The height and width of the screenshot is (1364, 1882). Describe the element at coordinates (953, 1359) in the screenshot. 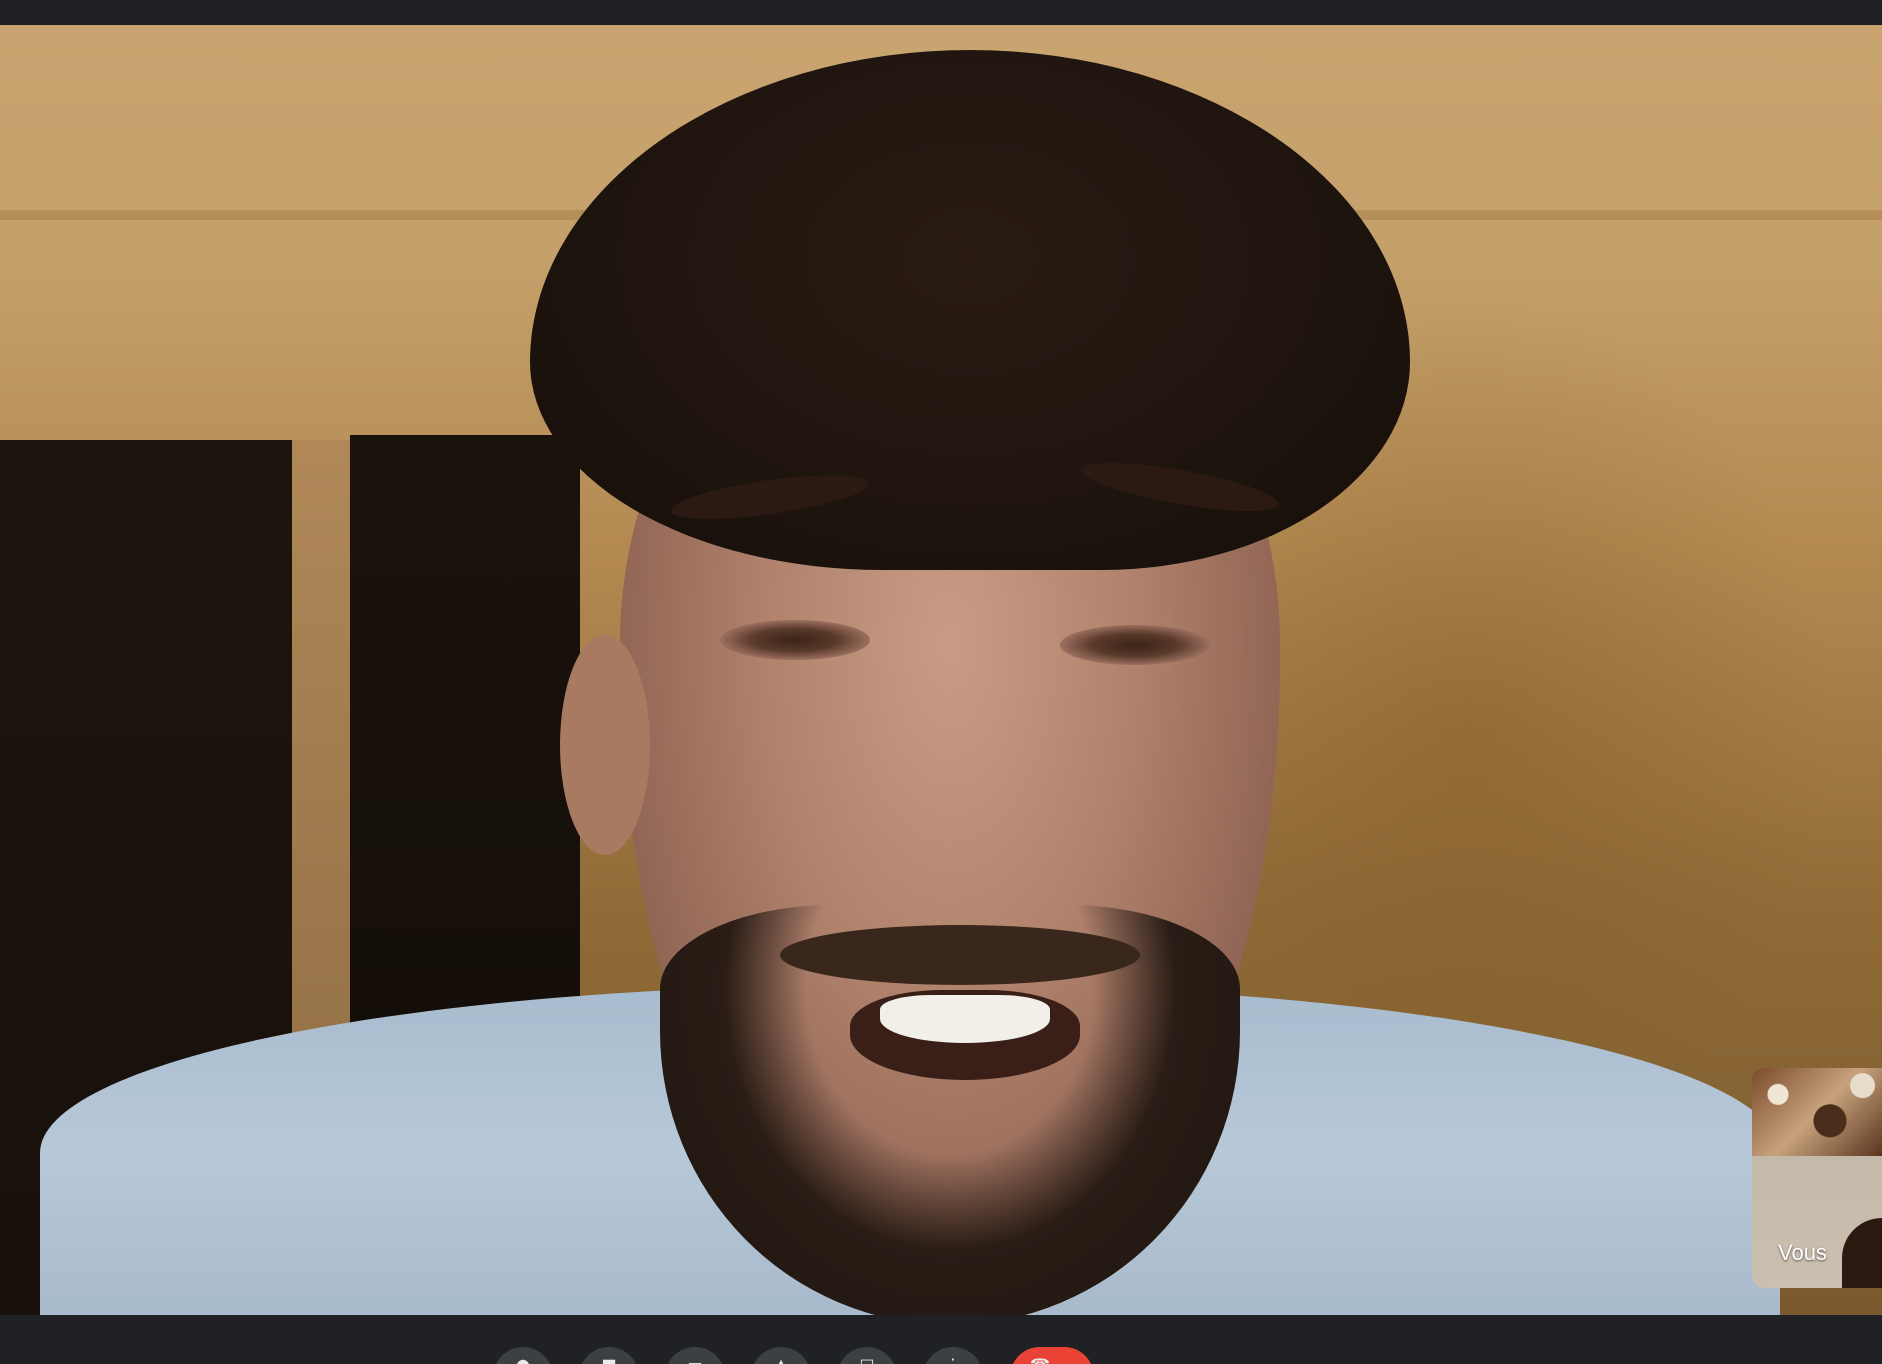

I see `more-options-icon: ⋮` at that location.